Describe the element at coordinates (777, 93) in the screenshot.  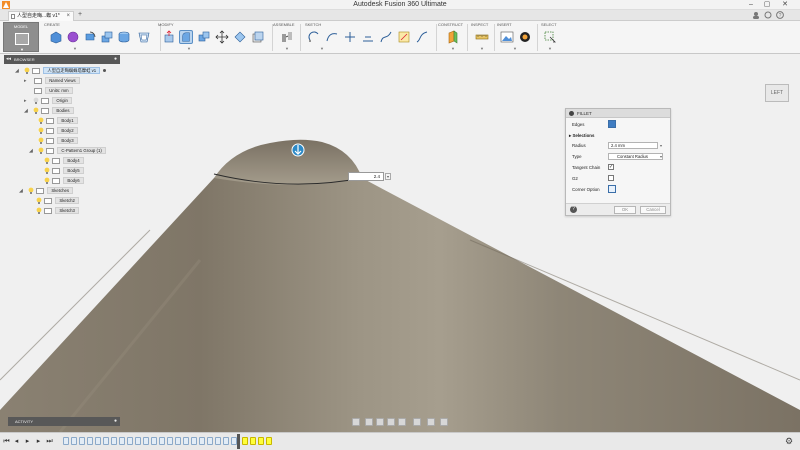
I see `view-cube: LEFT` at that location.